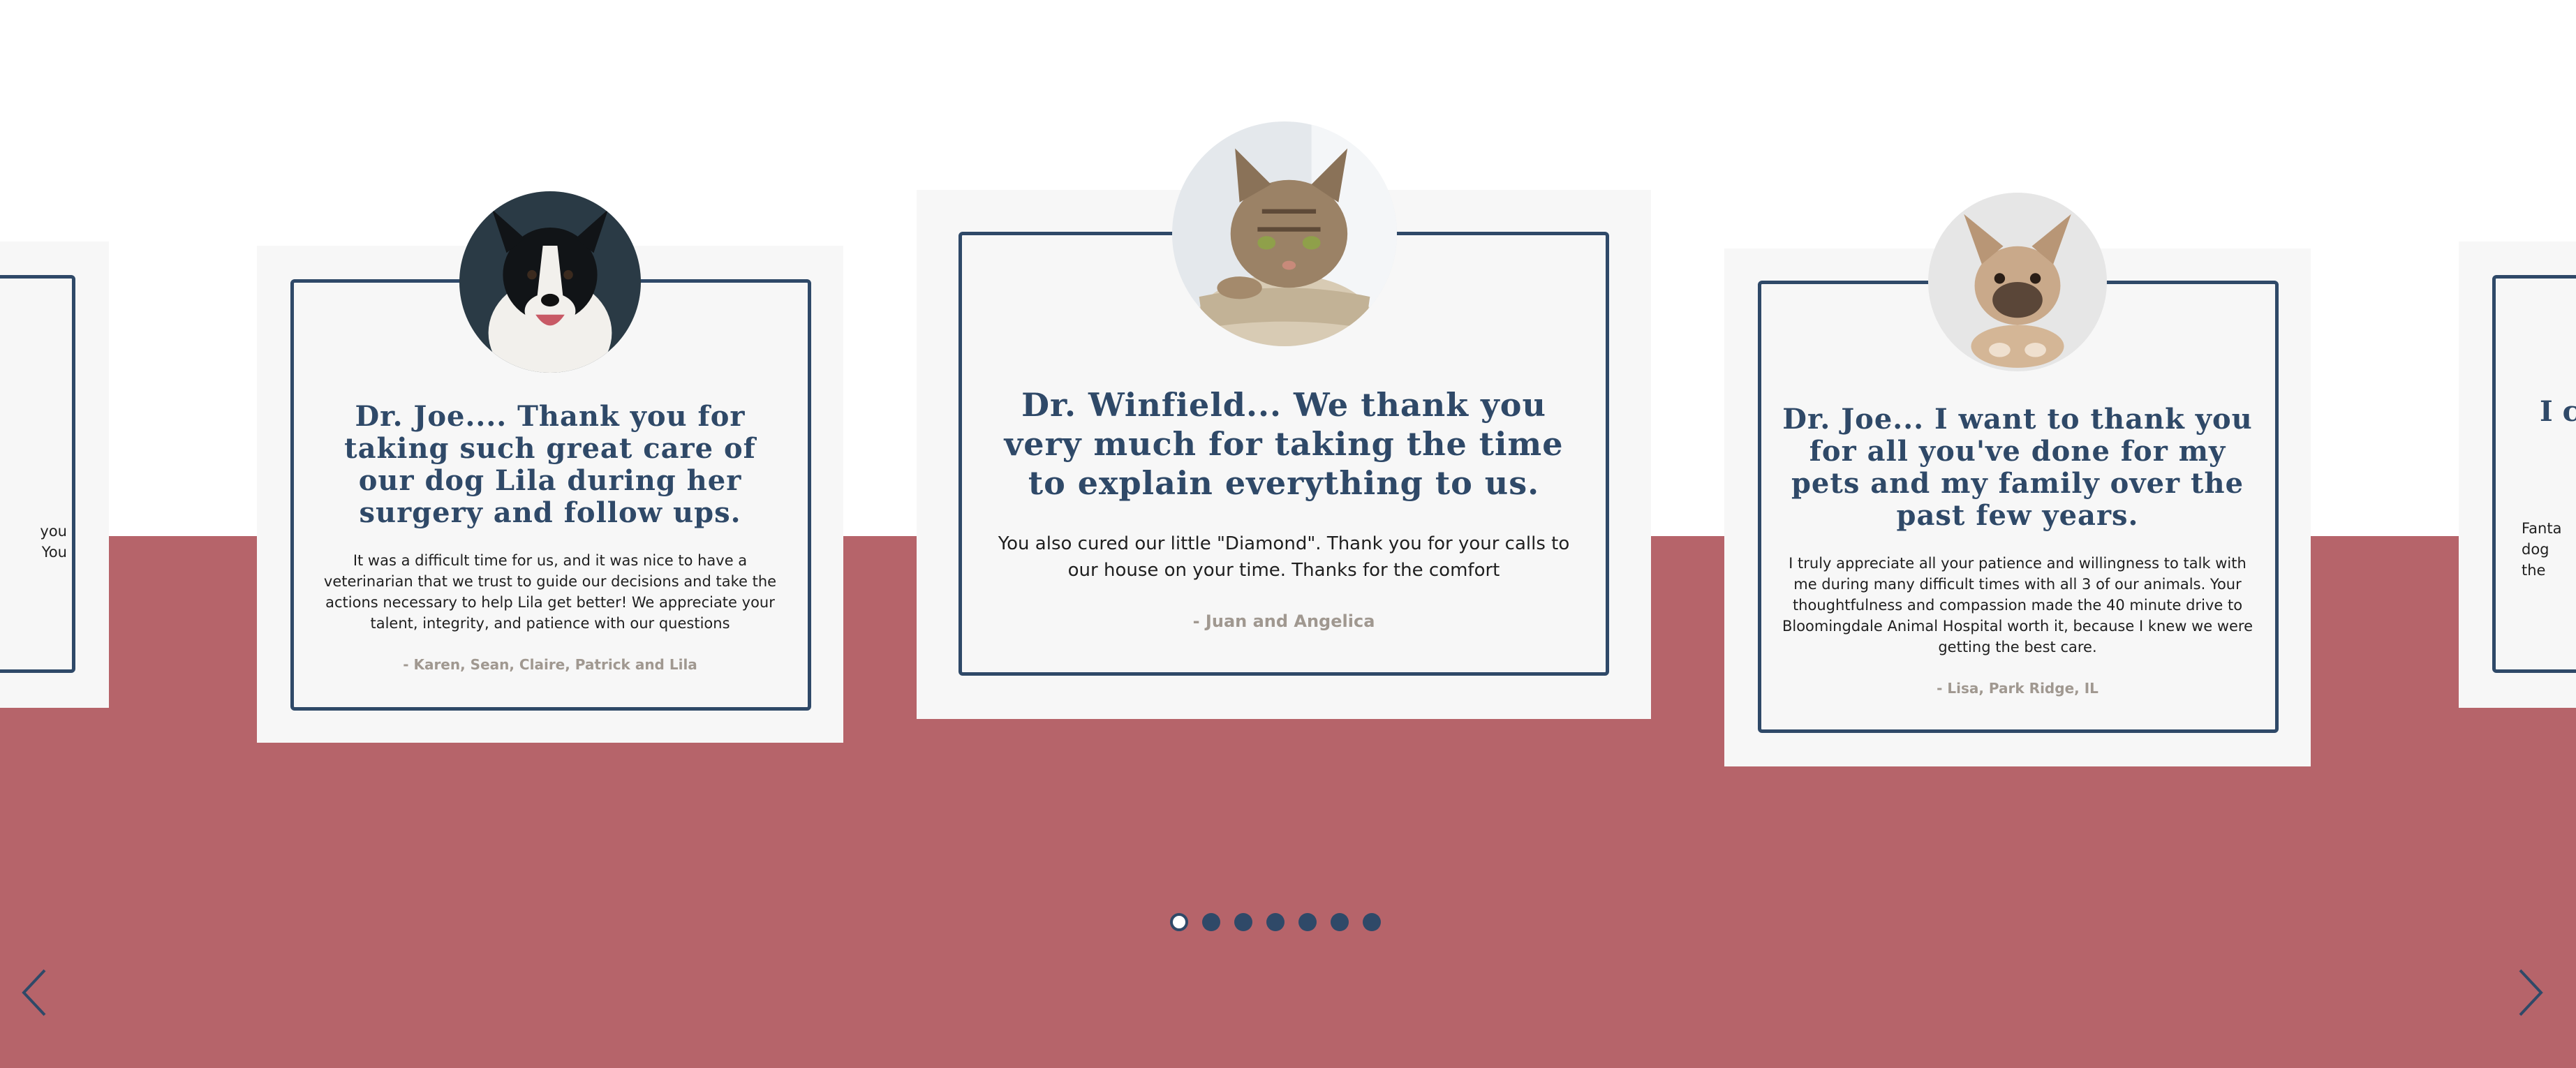 The image size is (2576, 1068). I want to click on tabby-cat-in-basket-avatar, so click(1284, 233).